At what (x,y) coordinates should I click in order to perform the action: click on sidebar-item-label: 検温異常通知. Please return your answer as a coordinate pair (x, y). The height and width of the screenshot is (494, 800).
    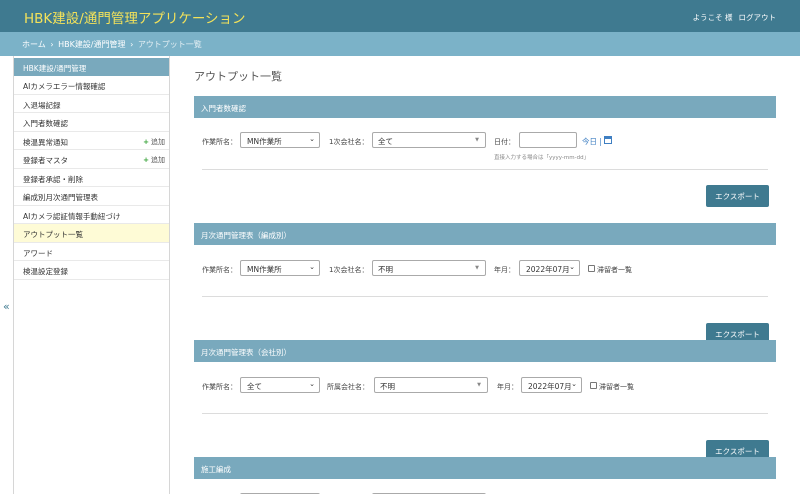
    Looking at the image, I should click on (45, 142).